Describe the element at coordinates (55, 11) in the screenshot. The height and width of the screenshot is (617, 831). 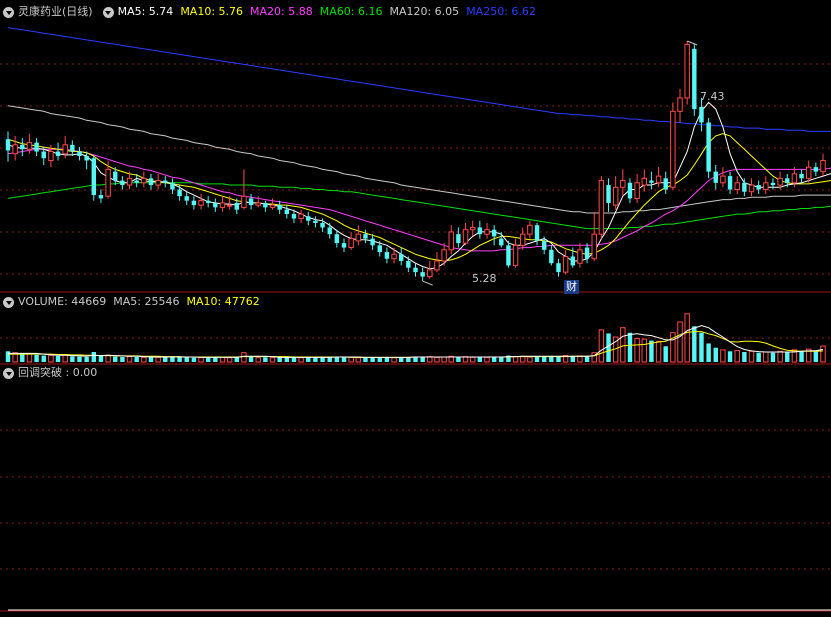
I see `stock-name: 灵康药业(日线)` at that location.